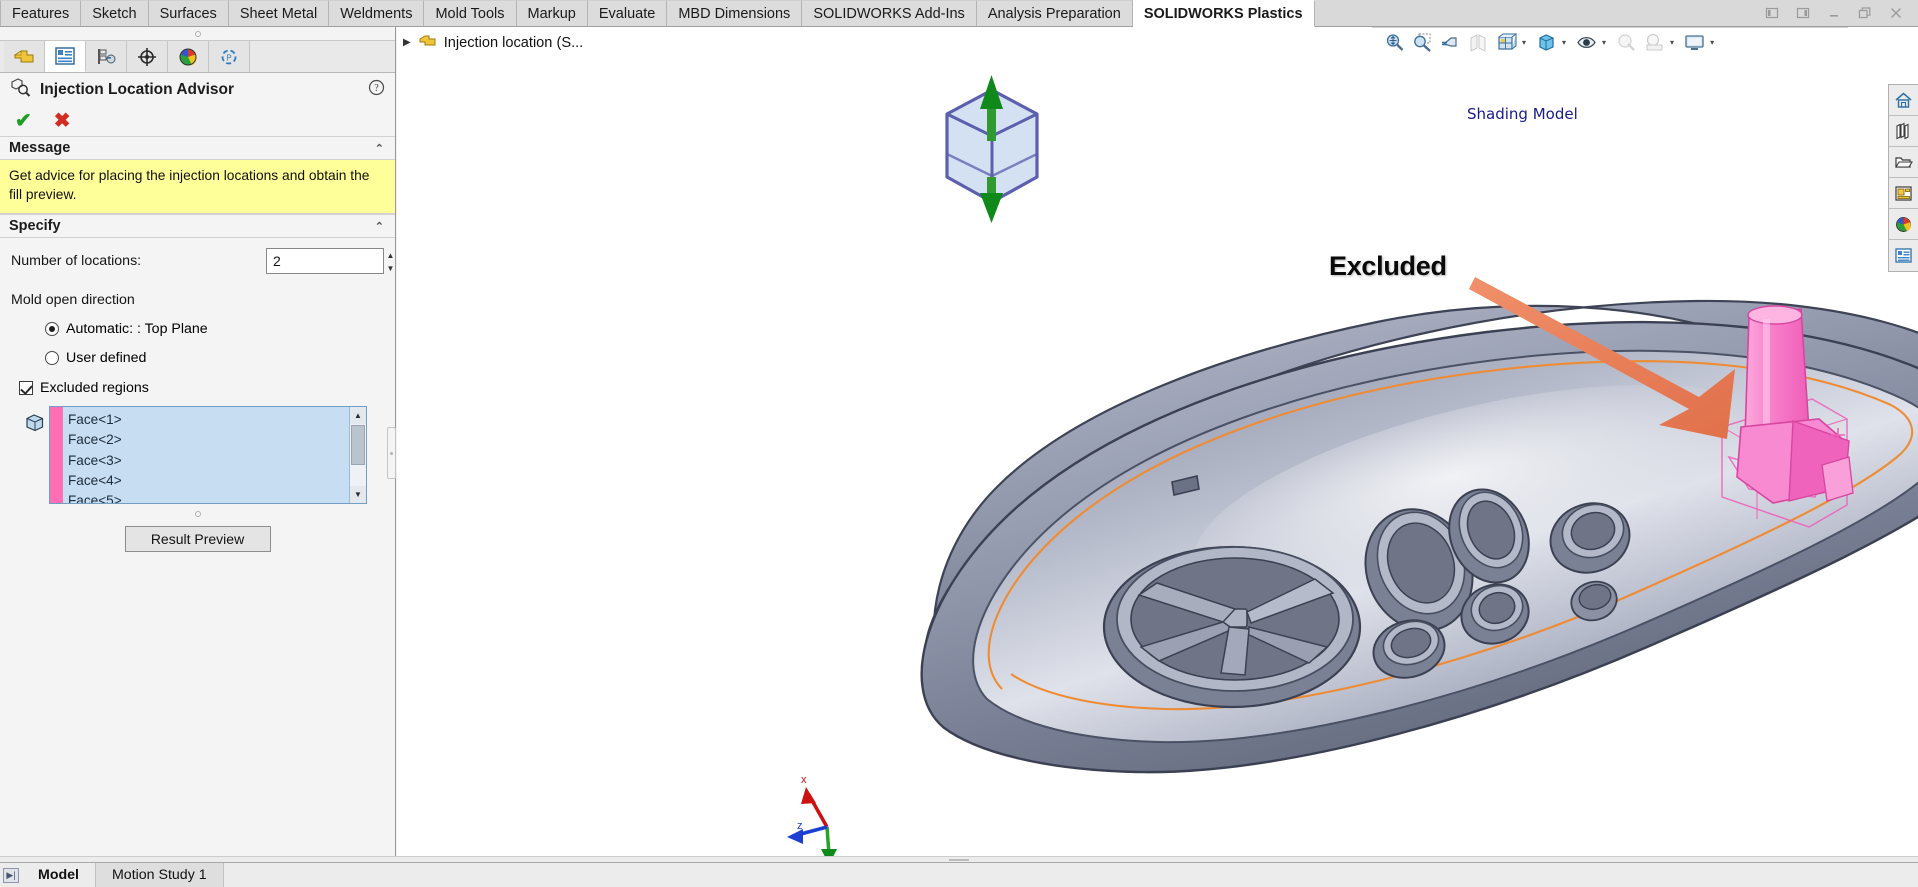  I want to click on splitter-dot-icon, so click(391, 453).